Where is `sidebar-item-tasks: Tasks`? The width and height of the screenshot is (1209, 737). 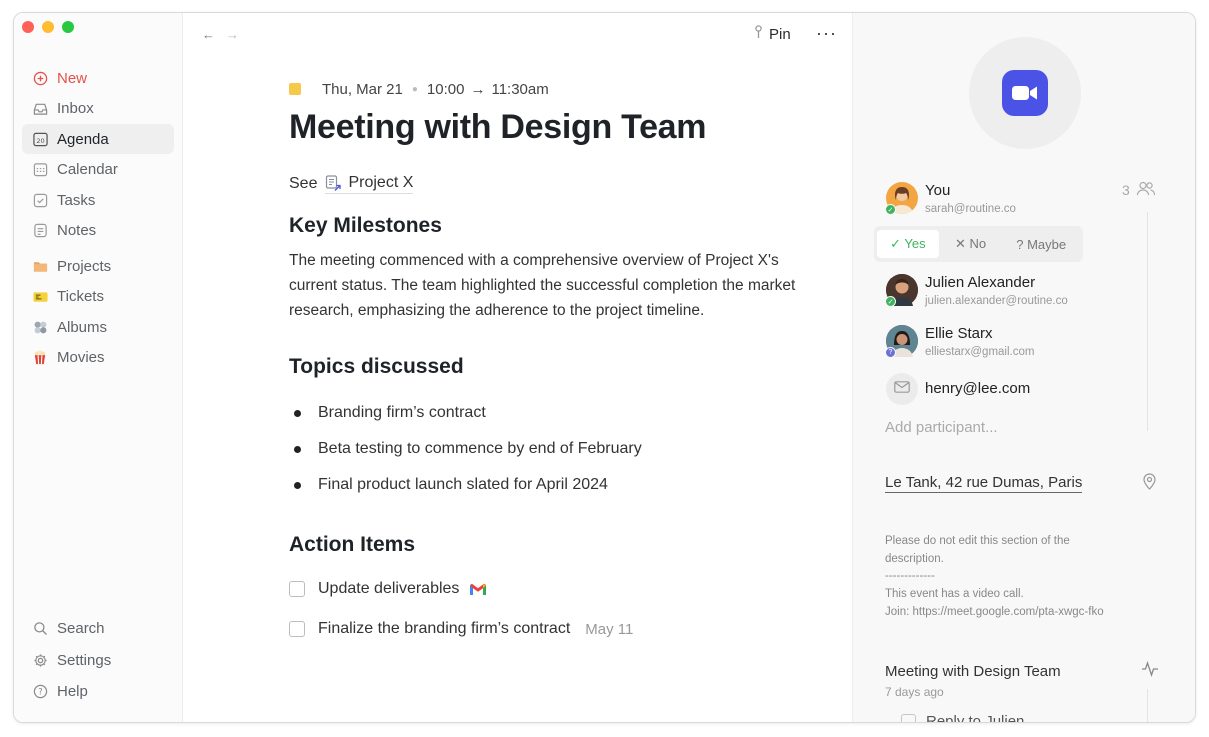 sidebar-item-tasks: Tasks is located at coordinates (98, 200).